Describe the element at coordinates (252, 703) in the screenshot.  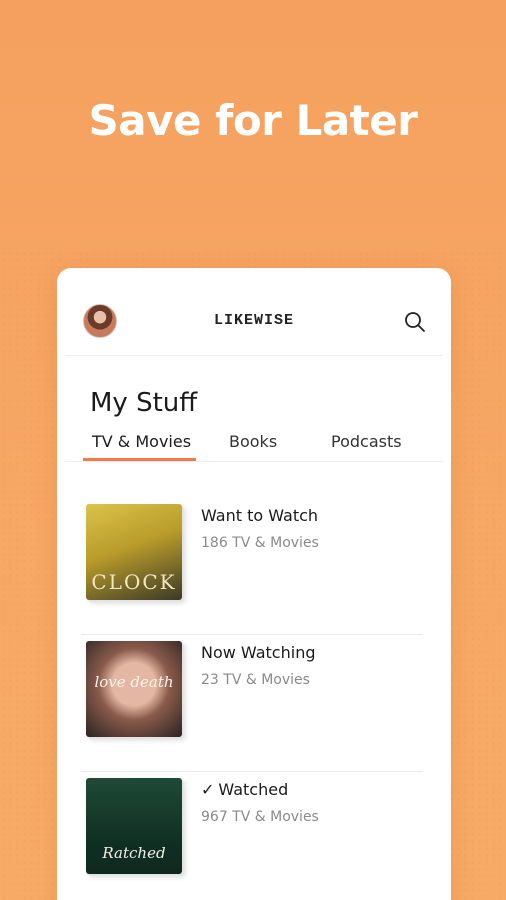
I see `list-item-now-watching: love death Now Watching 23 TV & Movies` at that location.